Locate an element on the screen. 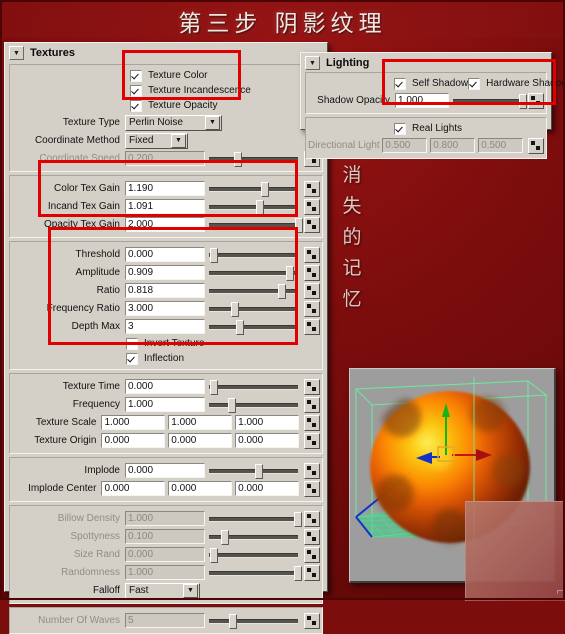 Image resolution: width=565 pixels, height=634 pixels. translucent-overlay-window: ⌐ is located at coordinates (515, 551).